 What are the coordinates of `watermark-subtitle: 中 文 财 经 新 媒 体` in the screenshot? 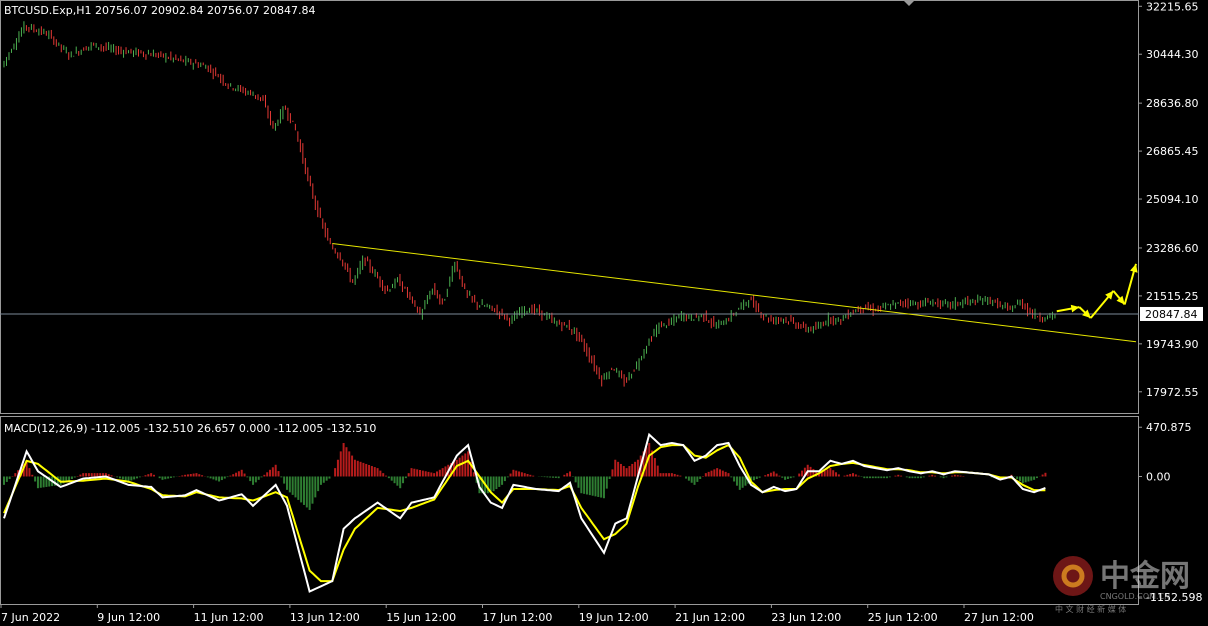 It's located at (1090, 609).